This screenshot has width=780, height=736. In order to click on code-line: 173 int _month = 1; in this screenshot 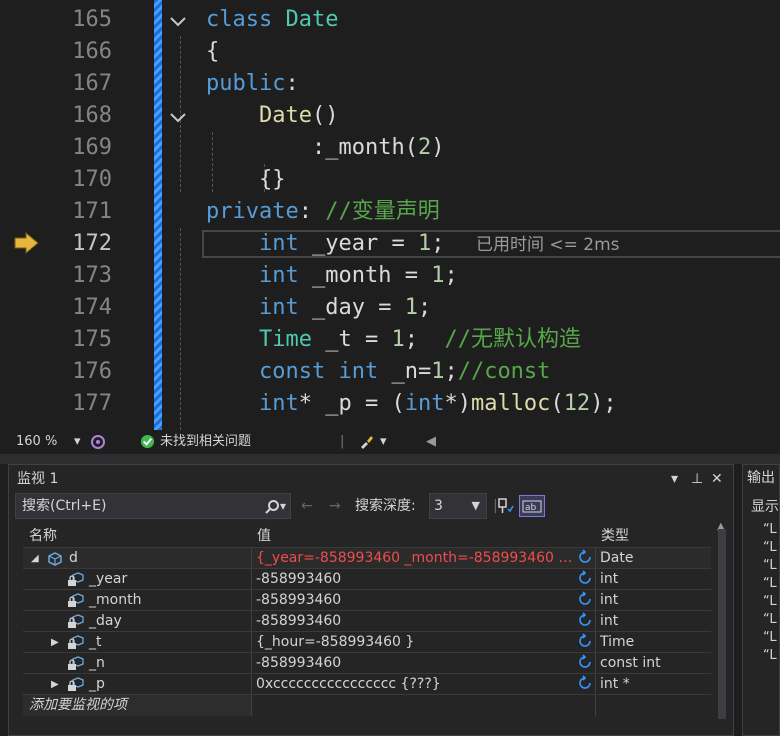, I will do `click(390, 276)`.